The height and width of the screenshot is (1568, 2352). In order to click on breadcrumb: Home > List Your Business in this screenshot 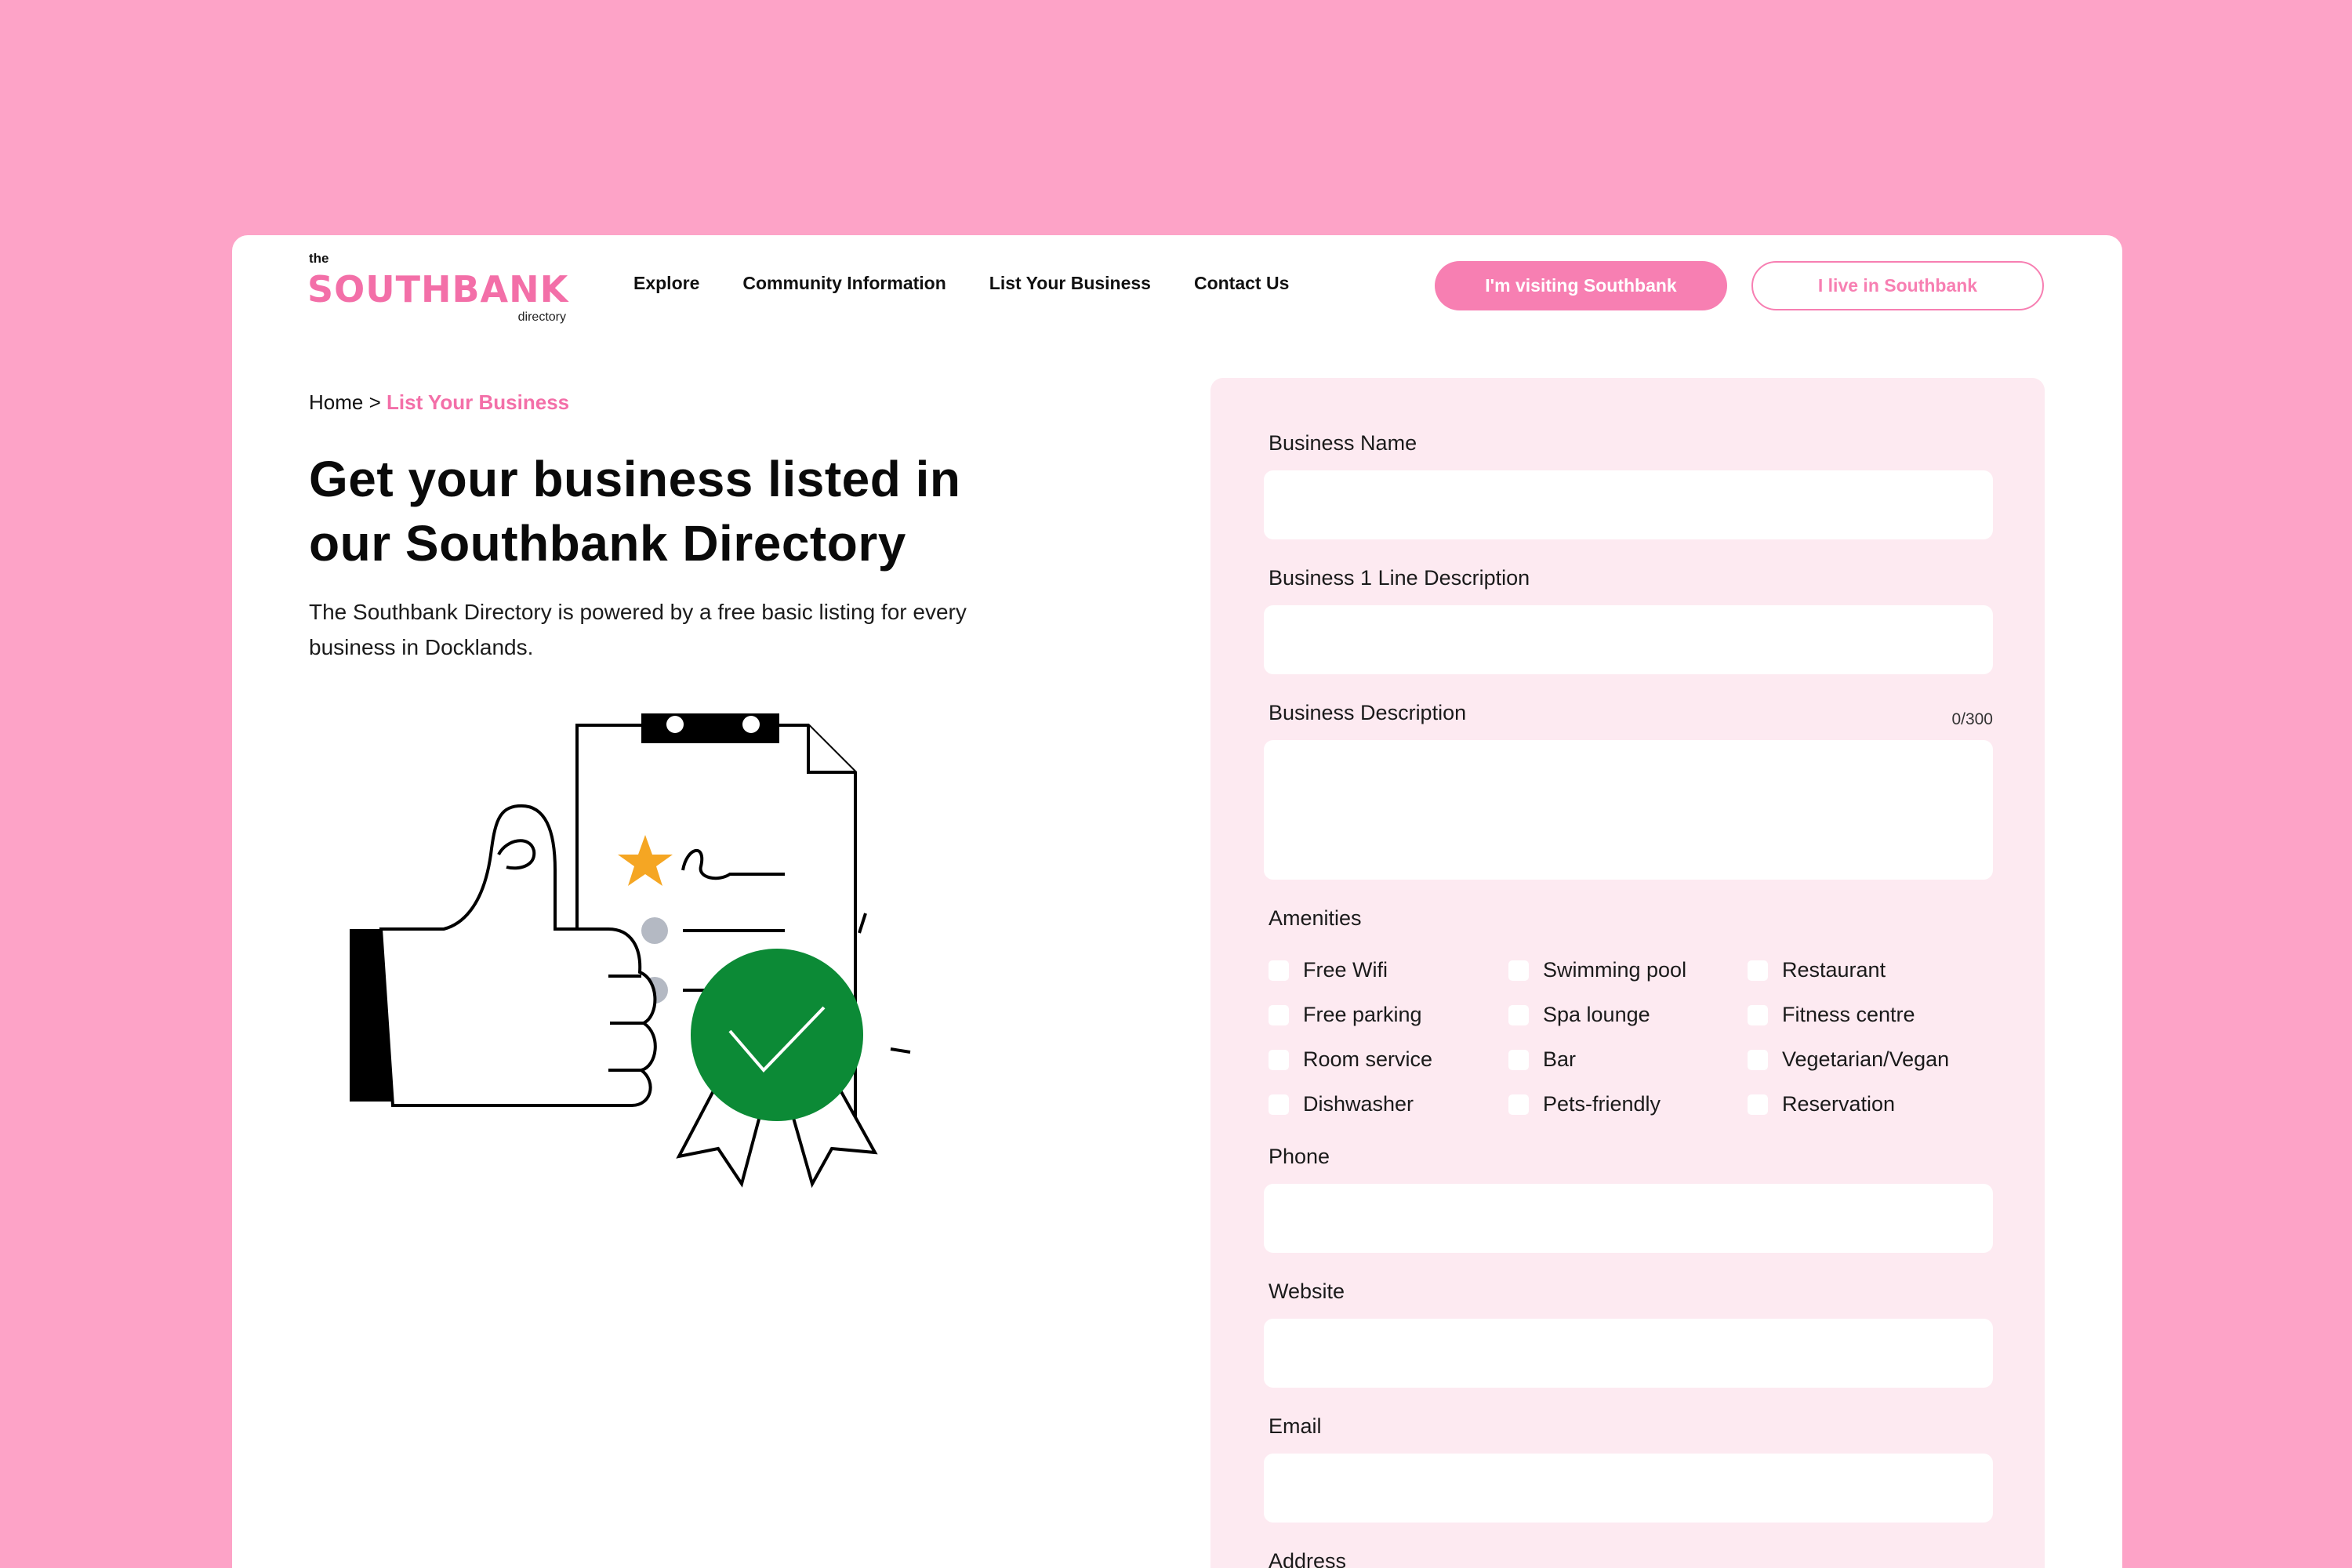, I will do `click(439, 402)`.